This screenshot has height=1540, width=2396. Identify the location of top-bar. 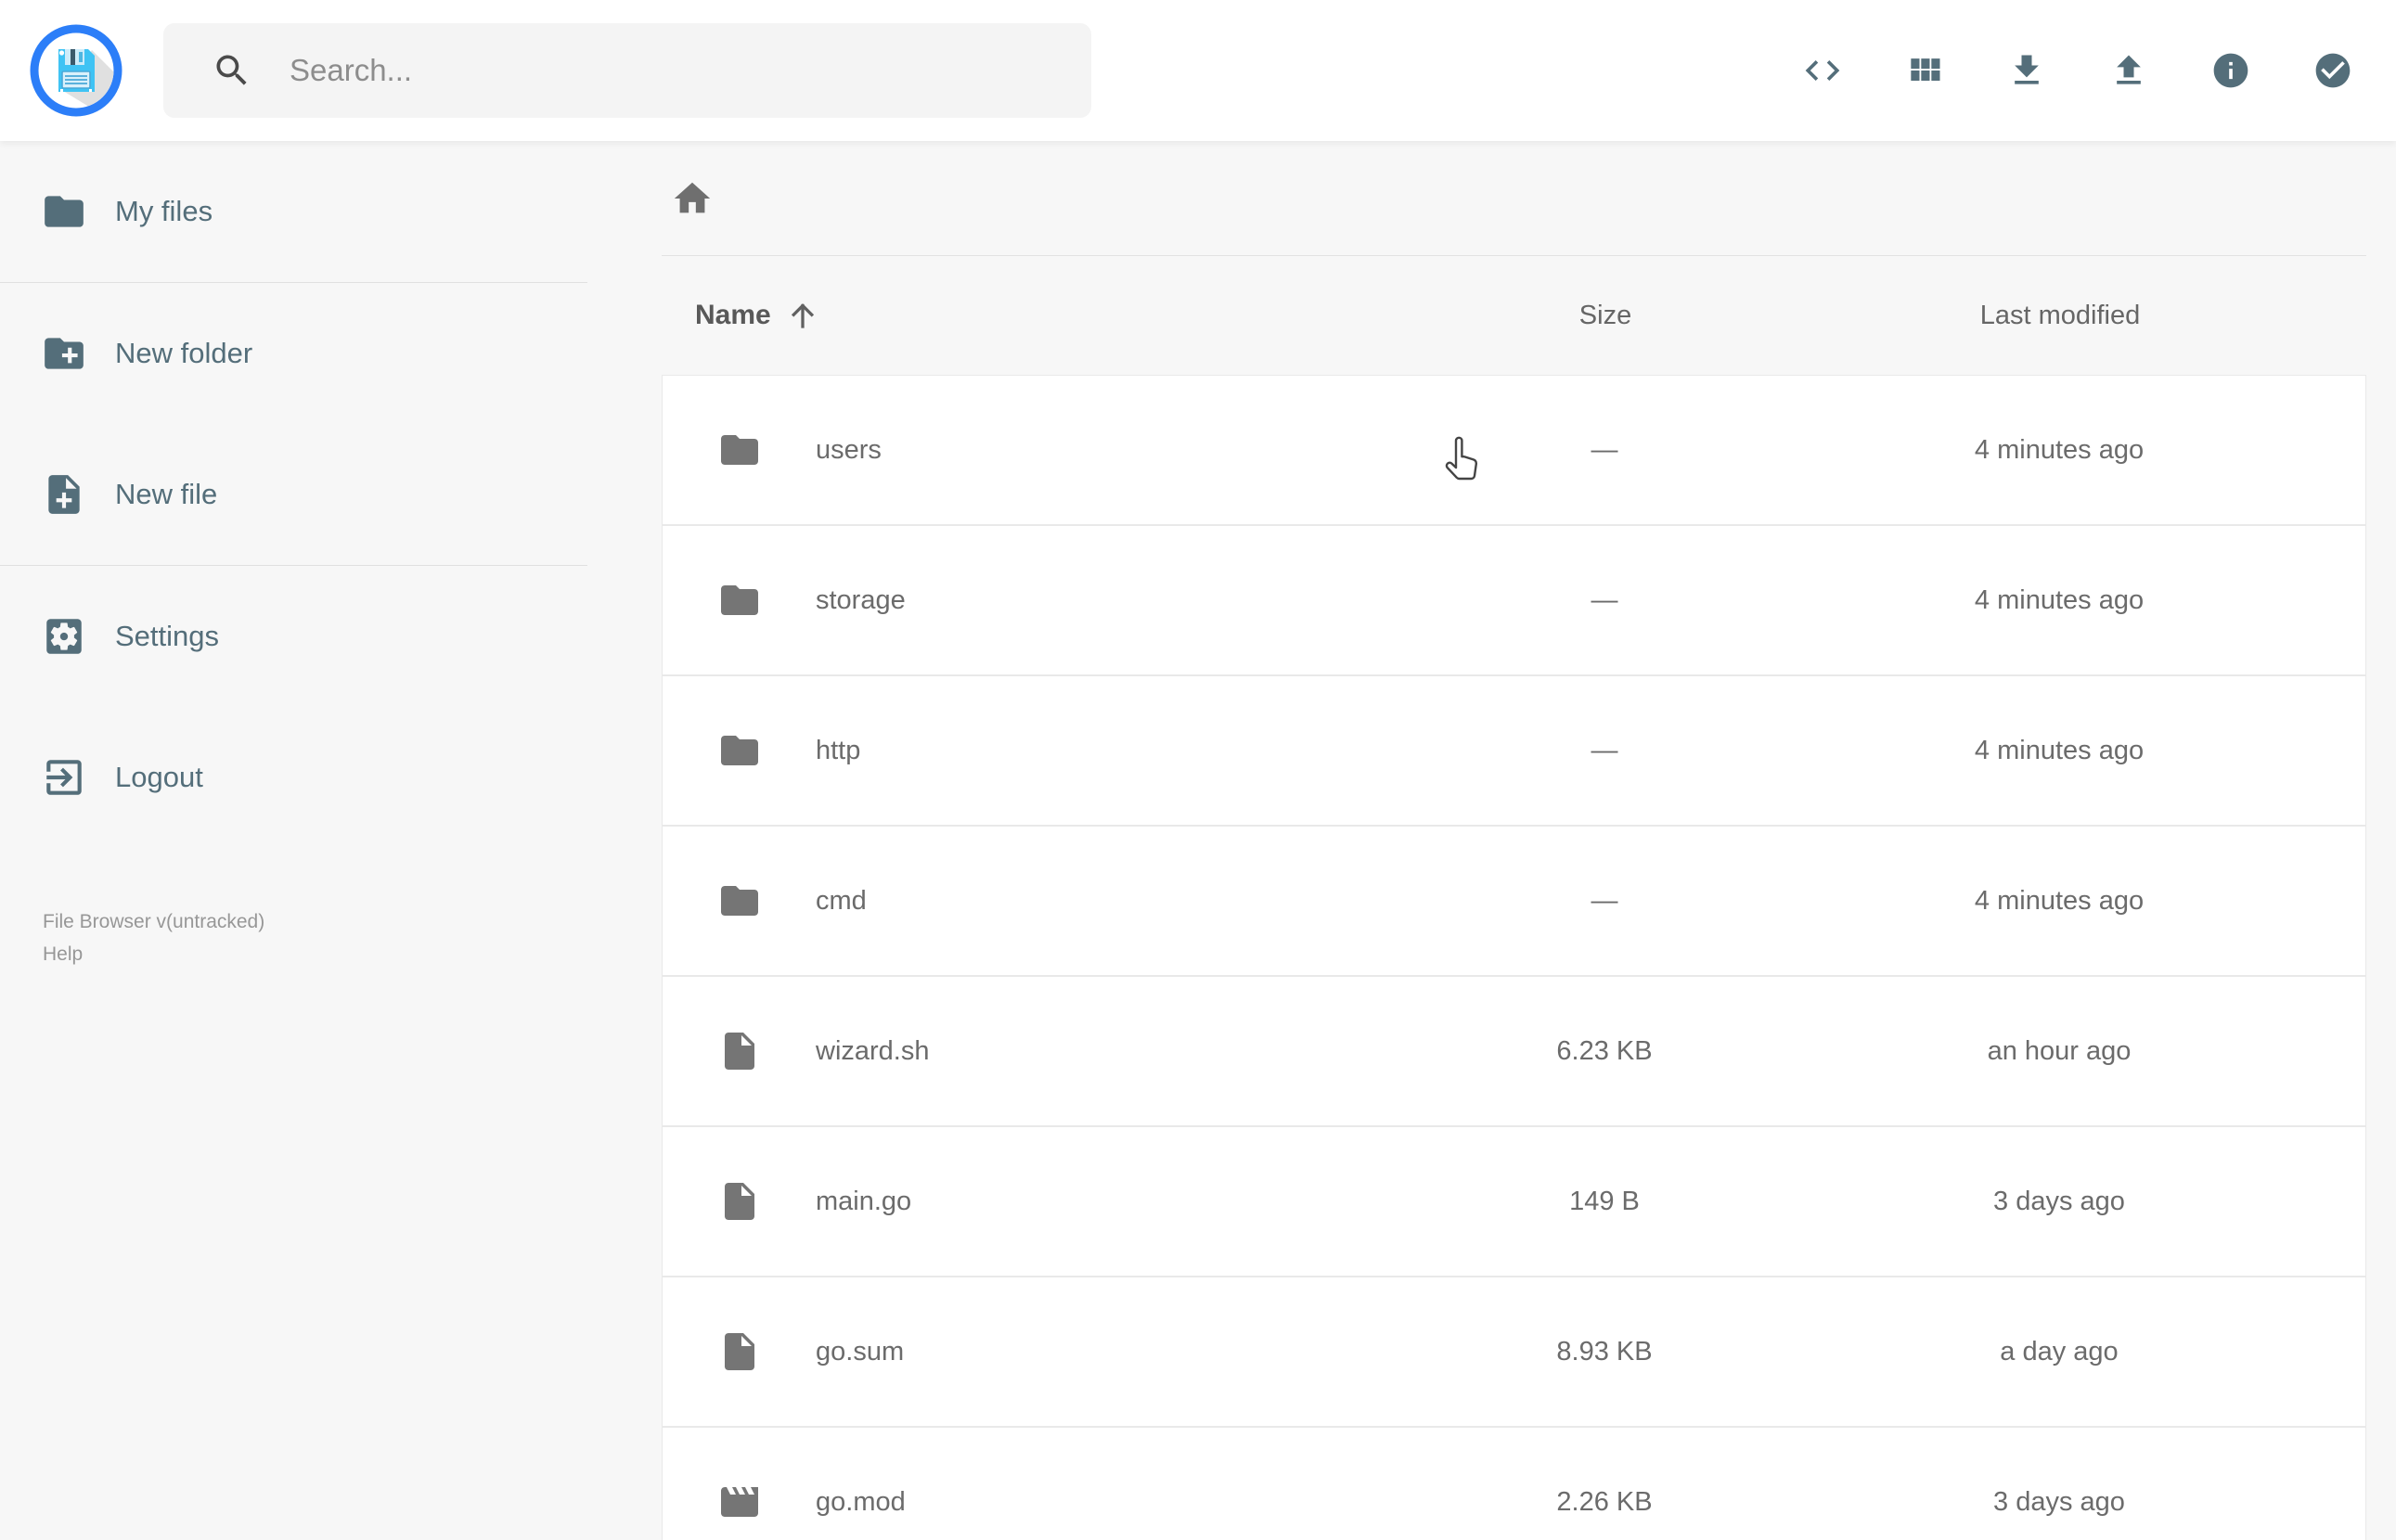
(1198, 70).